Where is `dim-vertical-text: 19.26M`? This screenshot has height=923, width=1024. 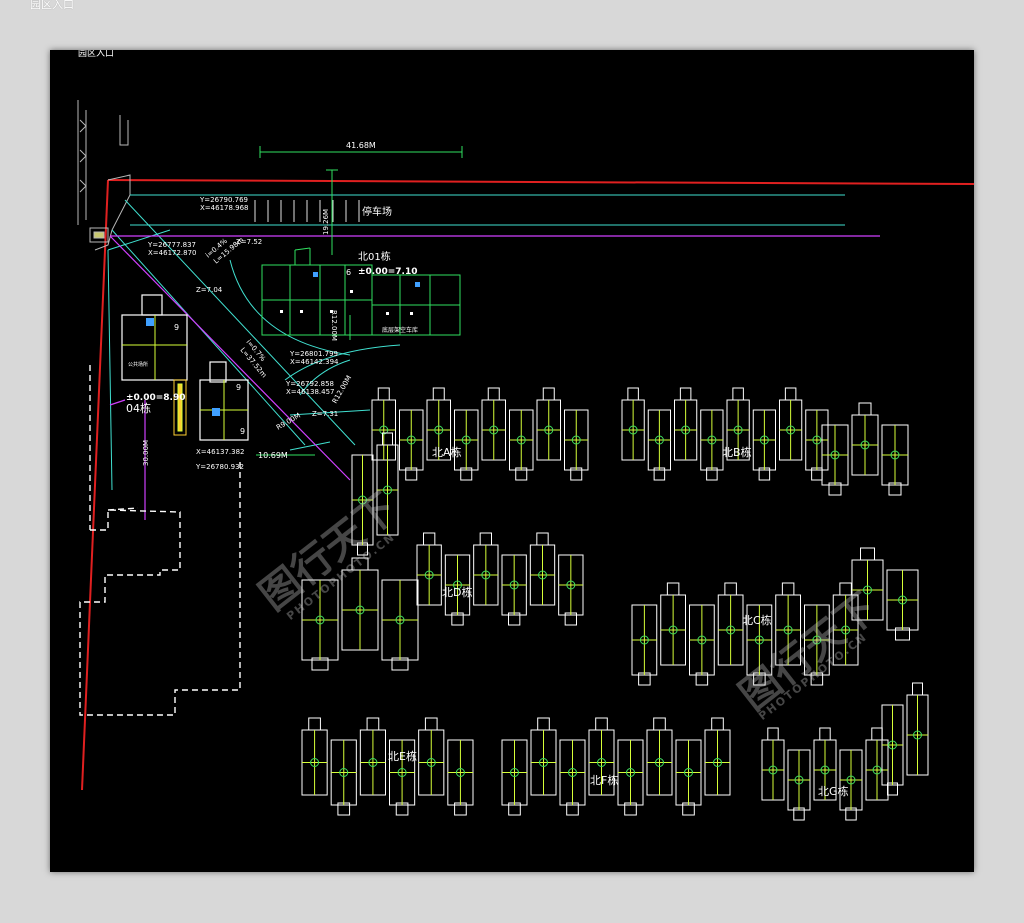 dim-vertical-text: 19.26M is located at coordinates (326, 222).